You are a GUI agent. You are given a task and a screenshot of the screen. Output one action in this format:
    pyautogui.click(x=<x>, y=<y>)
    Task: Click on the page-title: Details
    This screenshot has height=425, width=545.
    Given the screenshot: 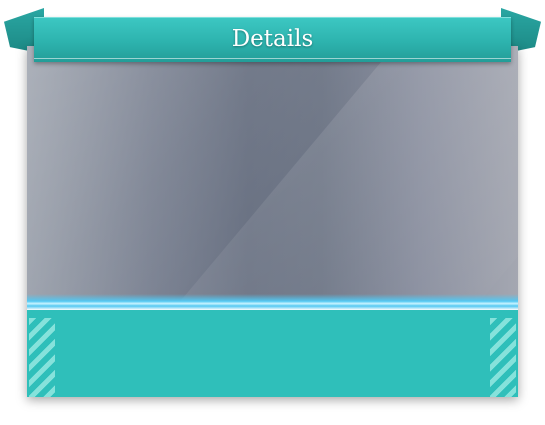 What is the action you would take?
    pyautogui.click(x=272, y=39)
    